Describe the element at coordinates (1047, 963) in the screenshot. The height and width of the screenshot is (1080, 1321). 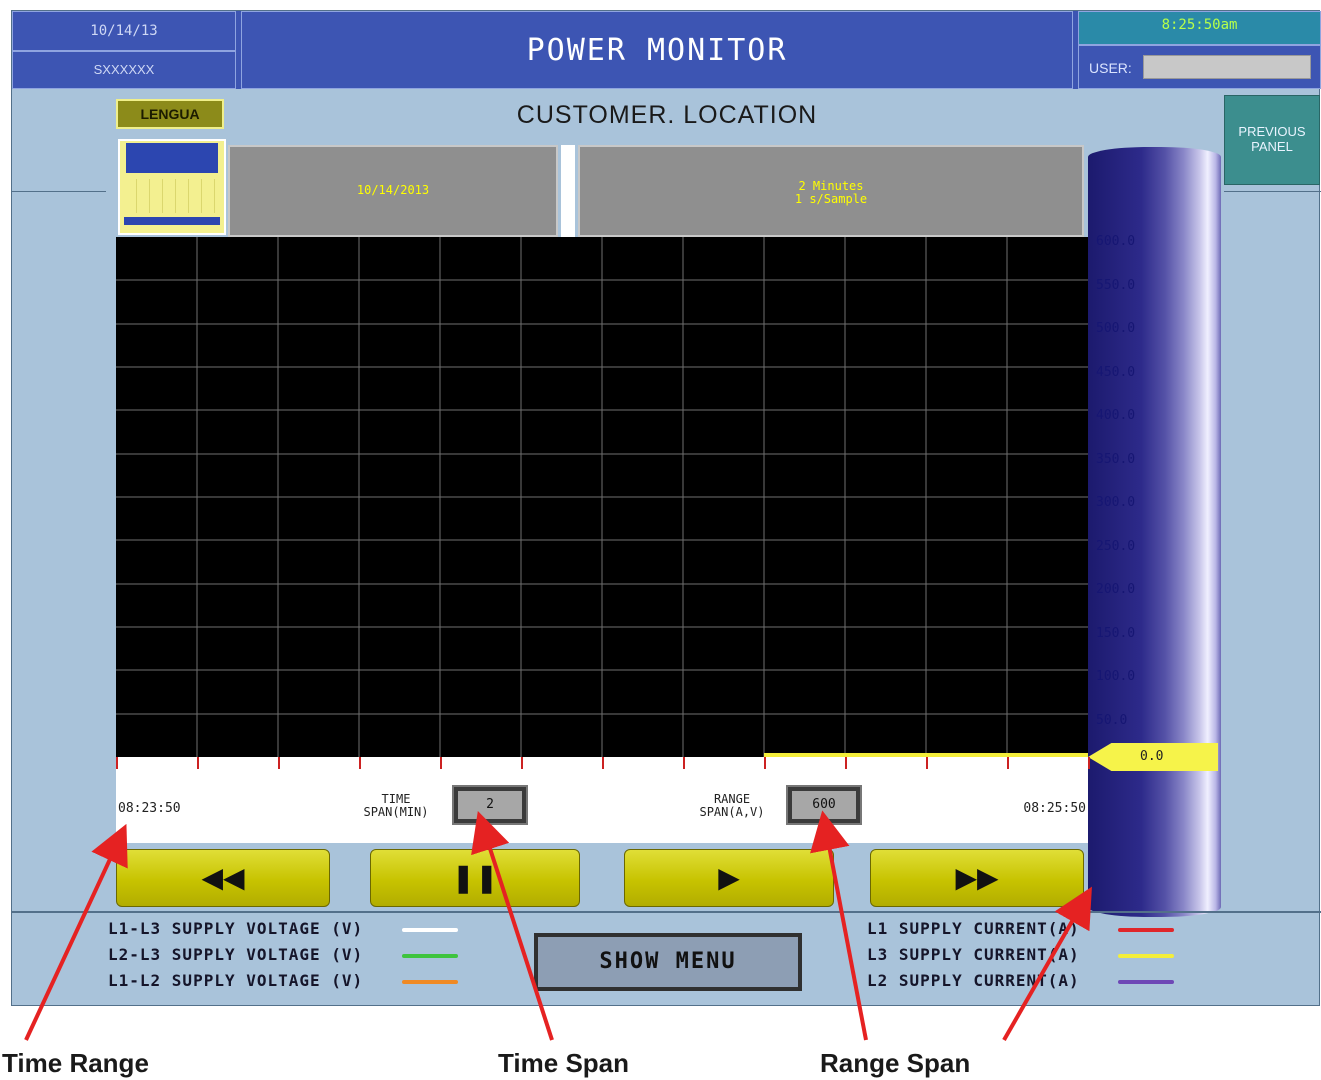
I see `scale-arrow` at that location.